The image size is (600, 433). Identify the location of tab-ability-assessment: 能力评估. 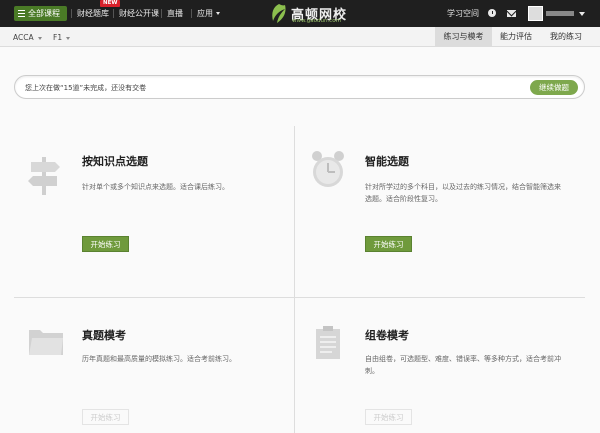
(516, 37).